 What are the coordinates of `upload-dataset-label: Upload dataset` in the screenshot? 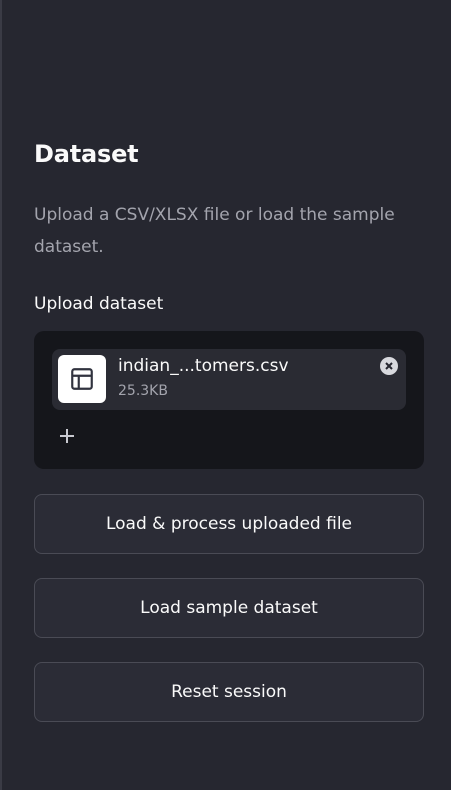 It's located at (99, 304).